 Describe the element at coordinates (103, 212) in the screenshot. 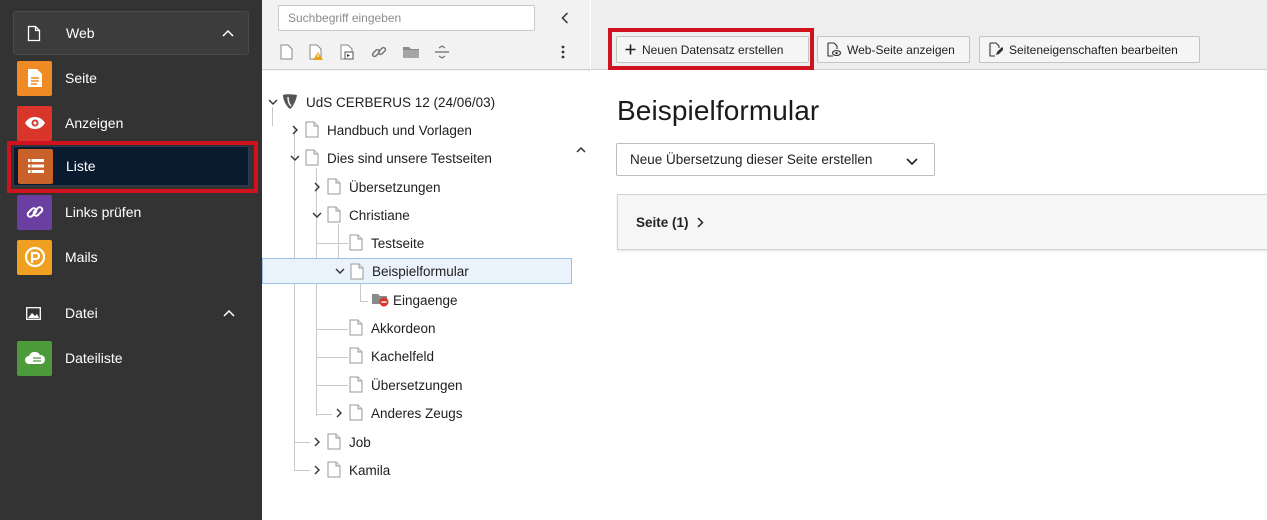

I see `module-item-label: Links prüfen` at that location.